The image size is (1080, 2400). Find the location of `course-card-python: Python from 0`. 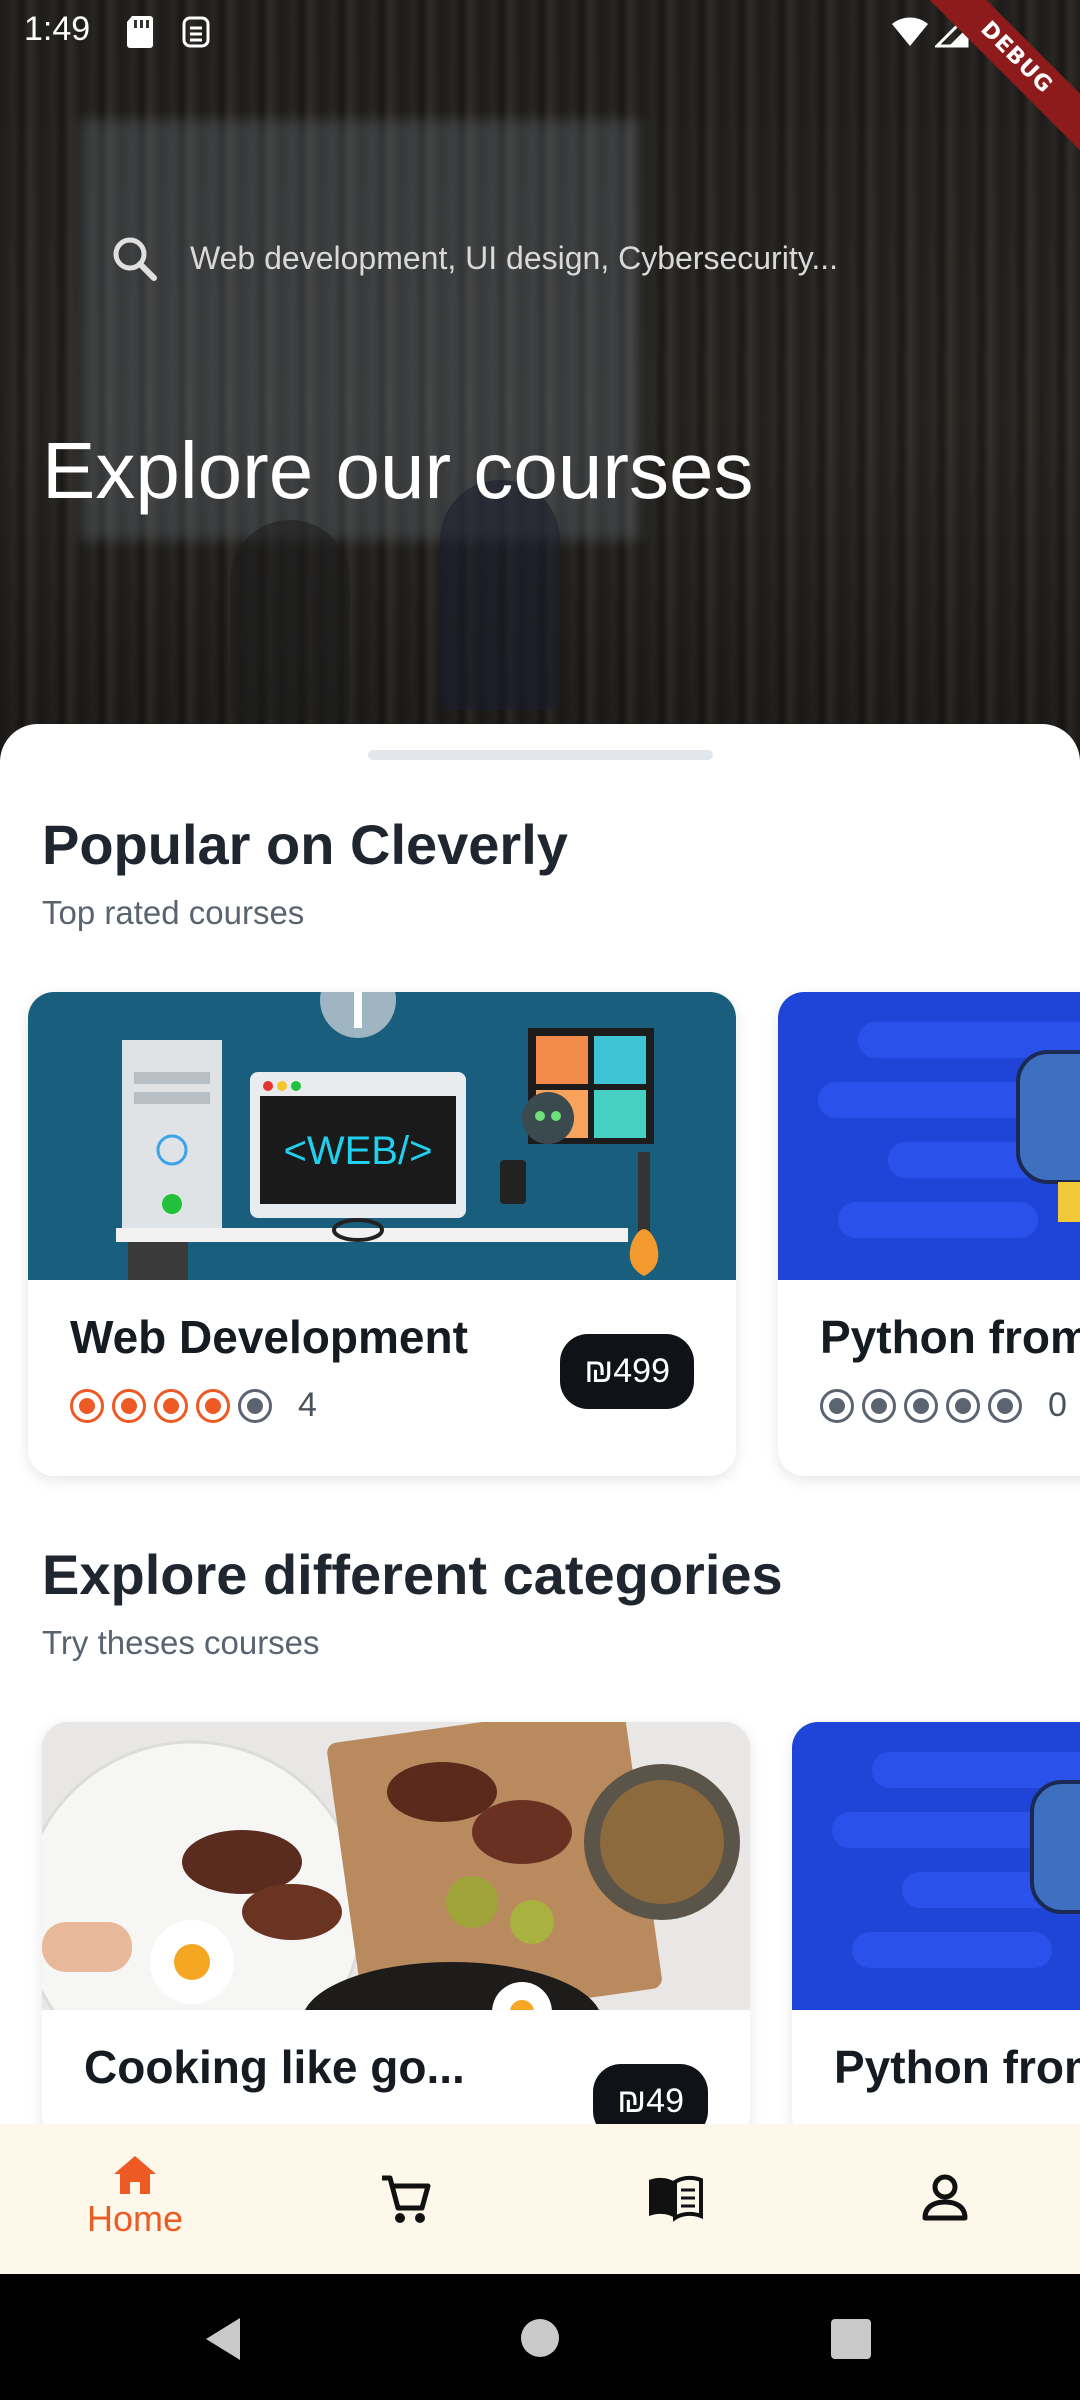

course-card-python: Python from 0 is located at coordinates (929, 1234).